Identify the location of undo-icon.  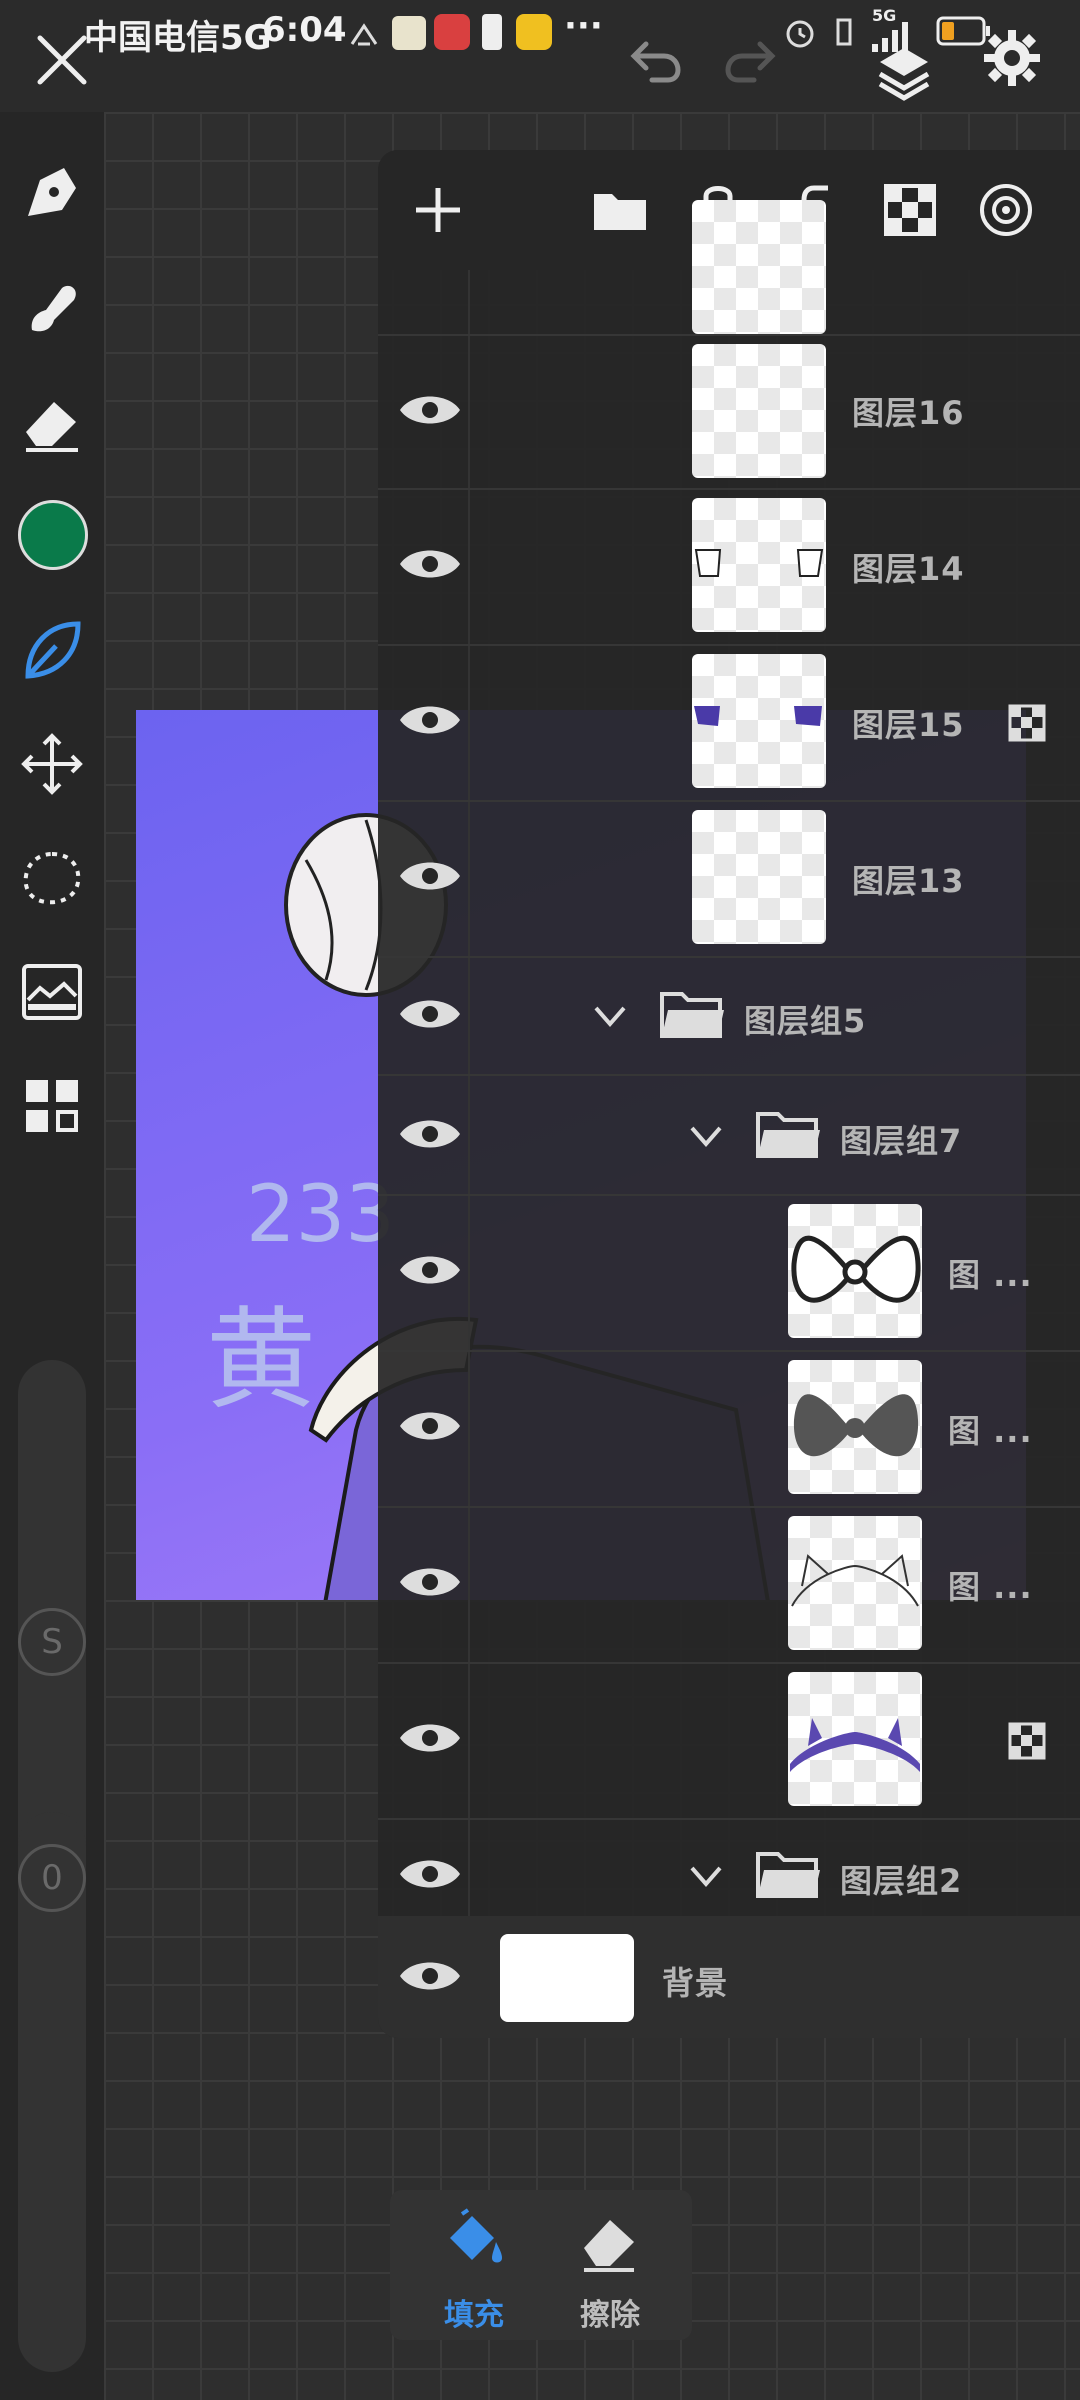
(656, 58).